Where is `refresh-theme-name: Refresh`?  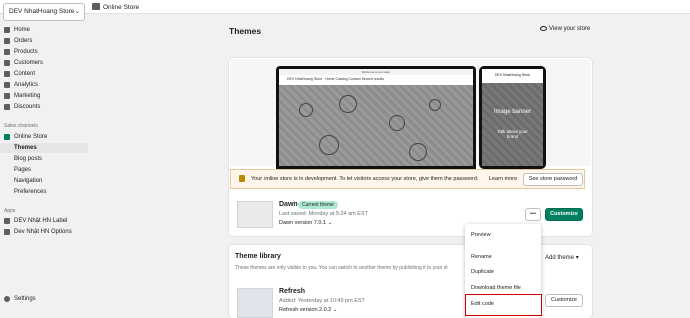
refresh-theme-name: Refresh is located at coordinates (292, 291).